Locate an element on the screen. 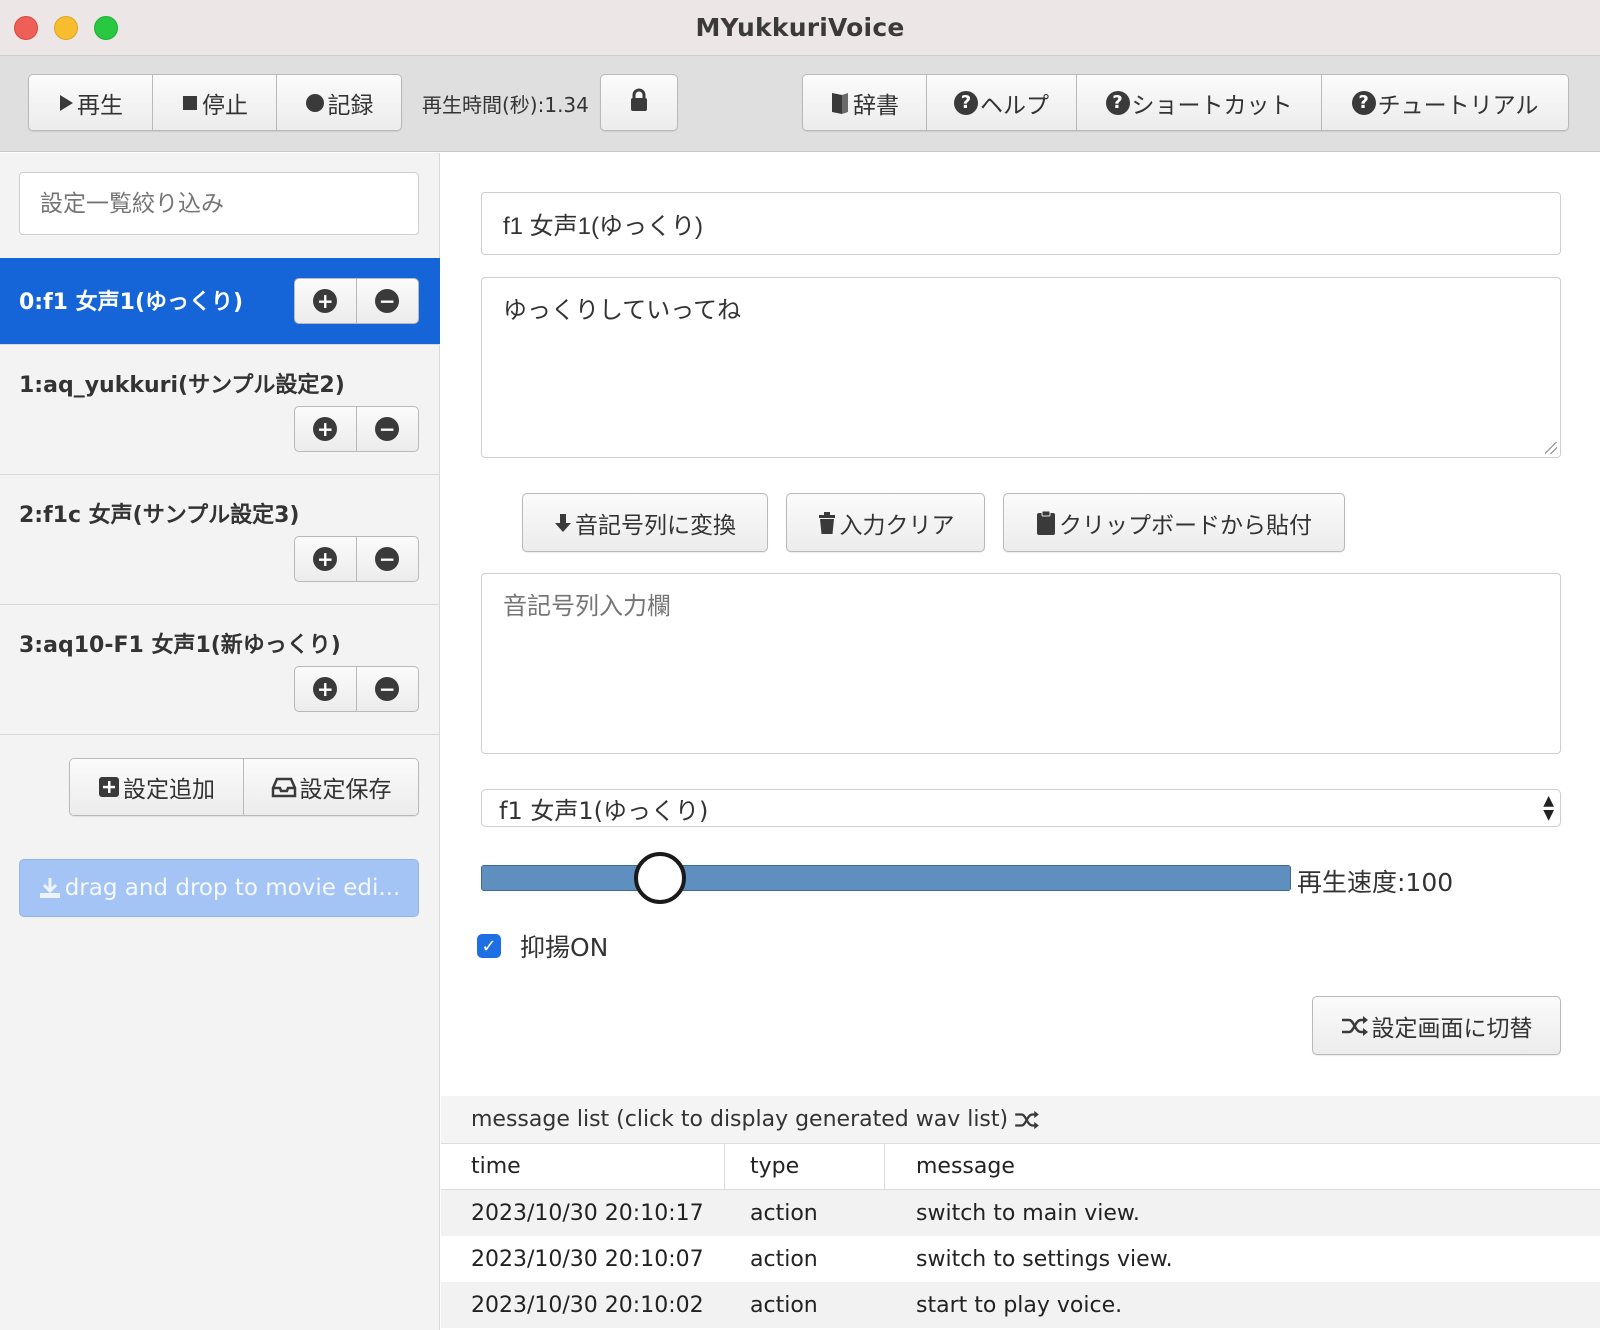 The width and height of the screenshot is (1600, 1330). cell-time: 2023/10/30 20:10:07 is located at coordinates (587, 1259).